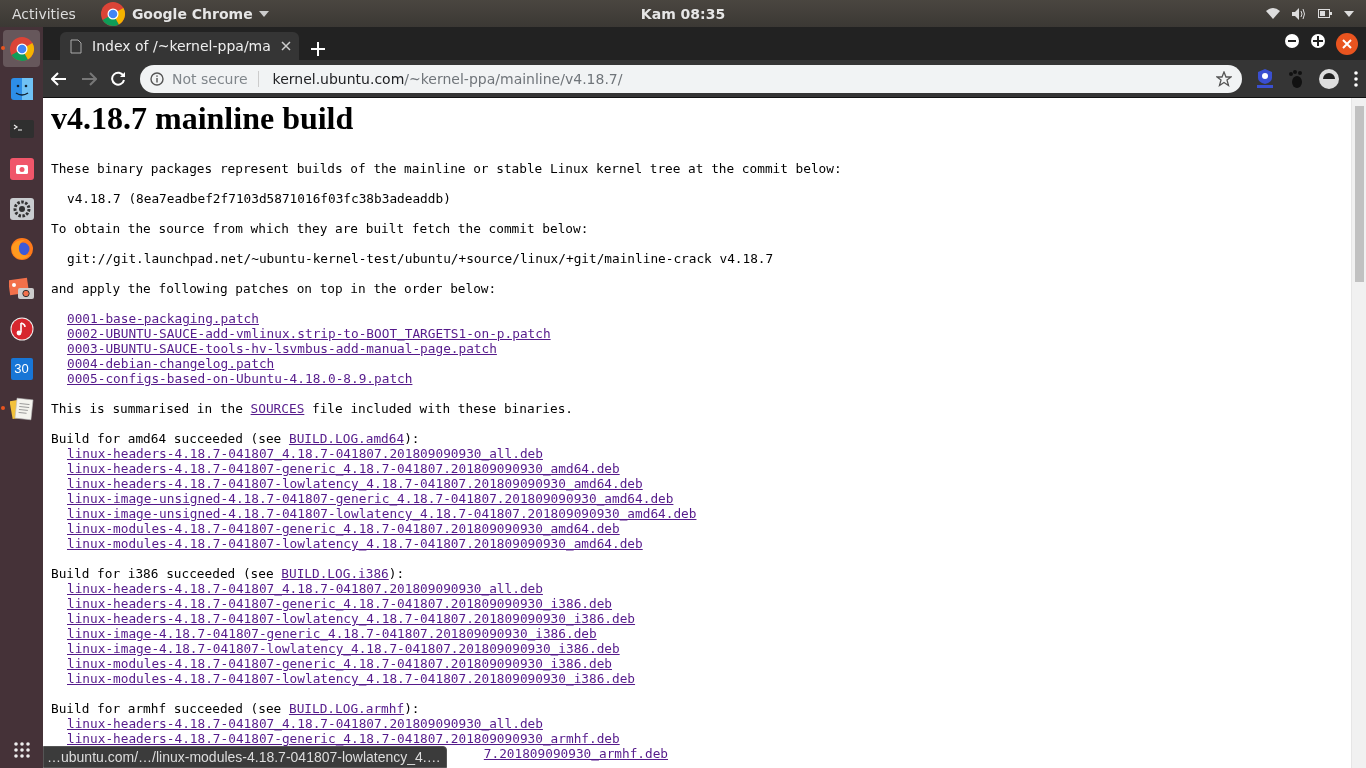 The width and height of the screenshot is (1366, 768). What do you see at coordinates (203, 118) in the screenshot?
I see `page-heading: v4.18.7 mainline build` at bounding box center [203, 118].